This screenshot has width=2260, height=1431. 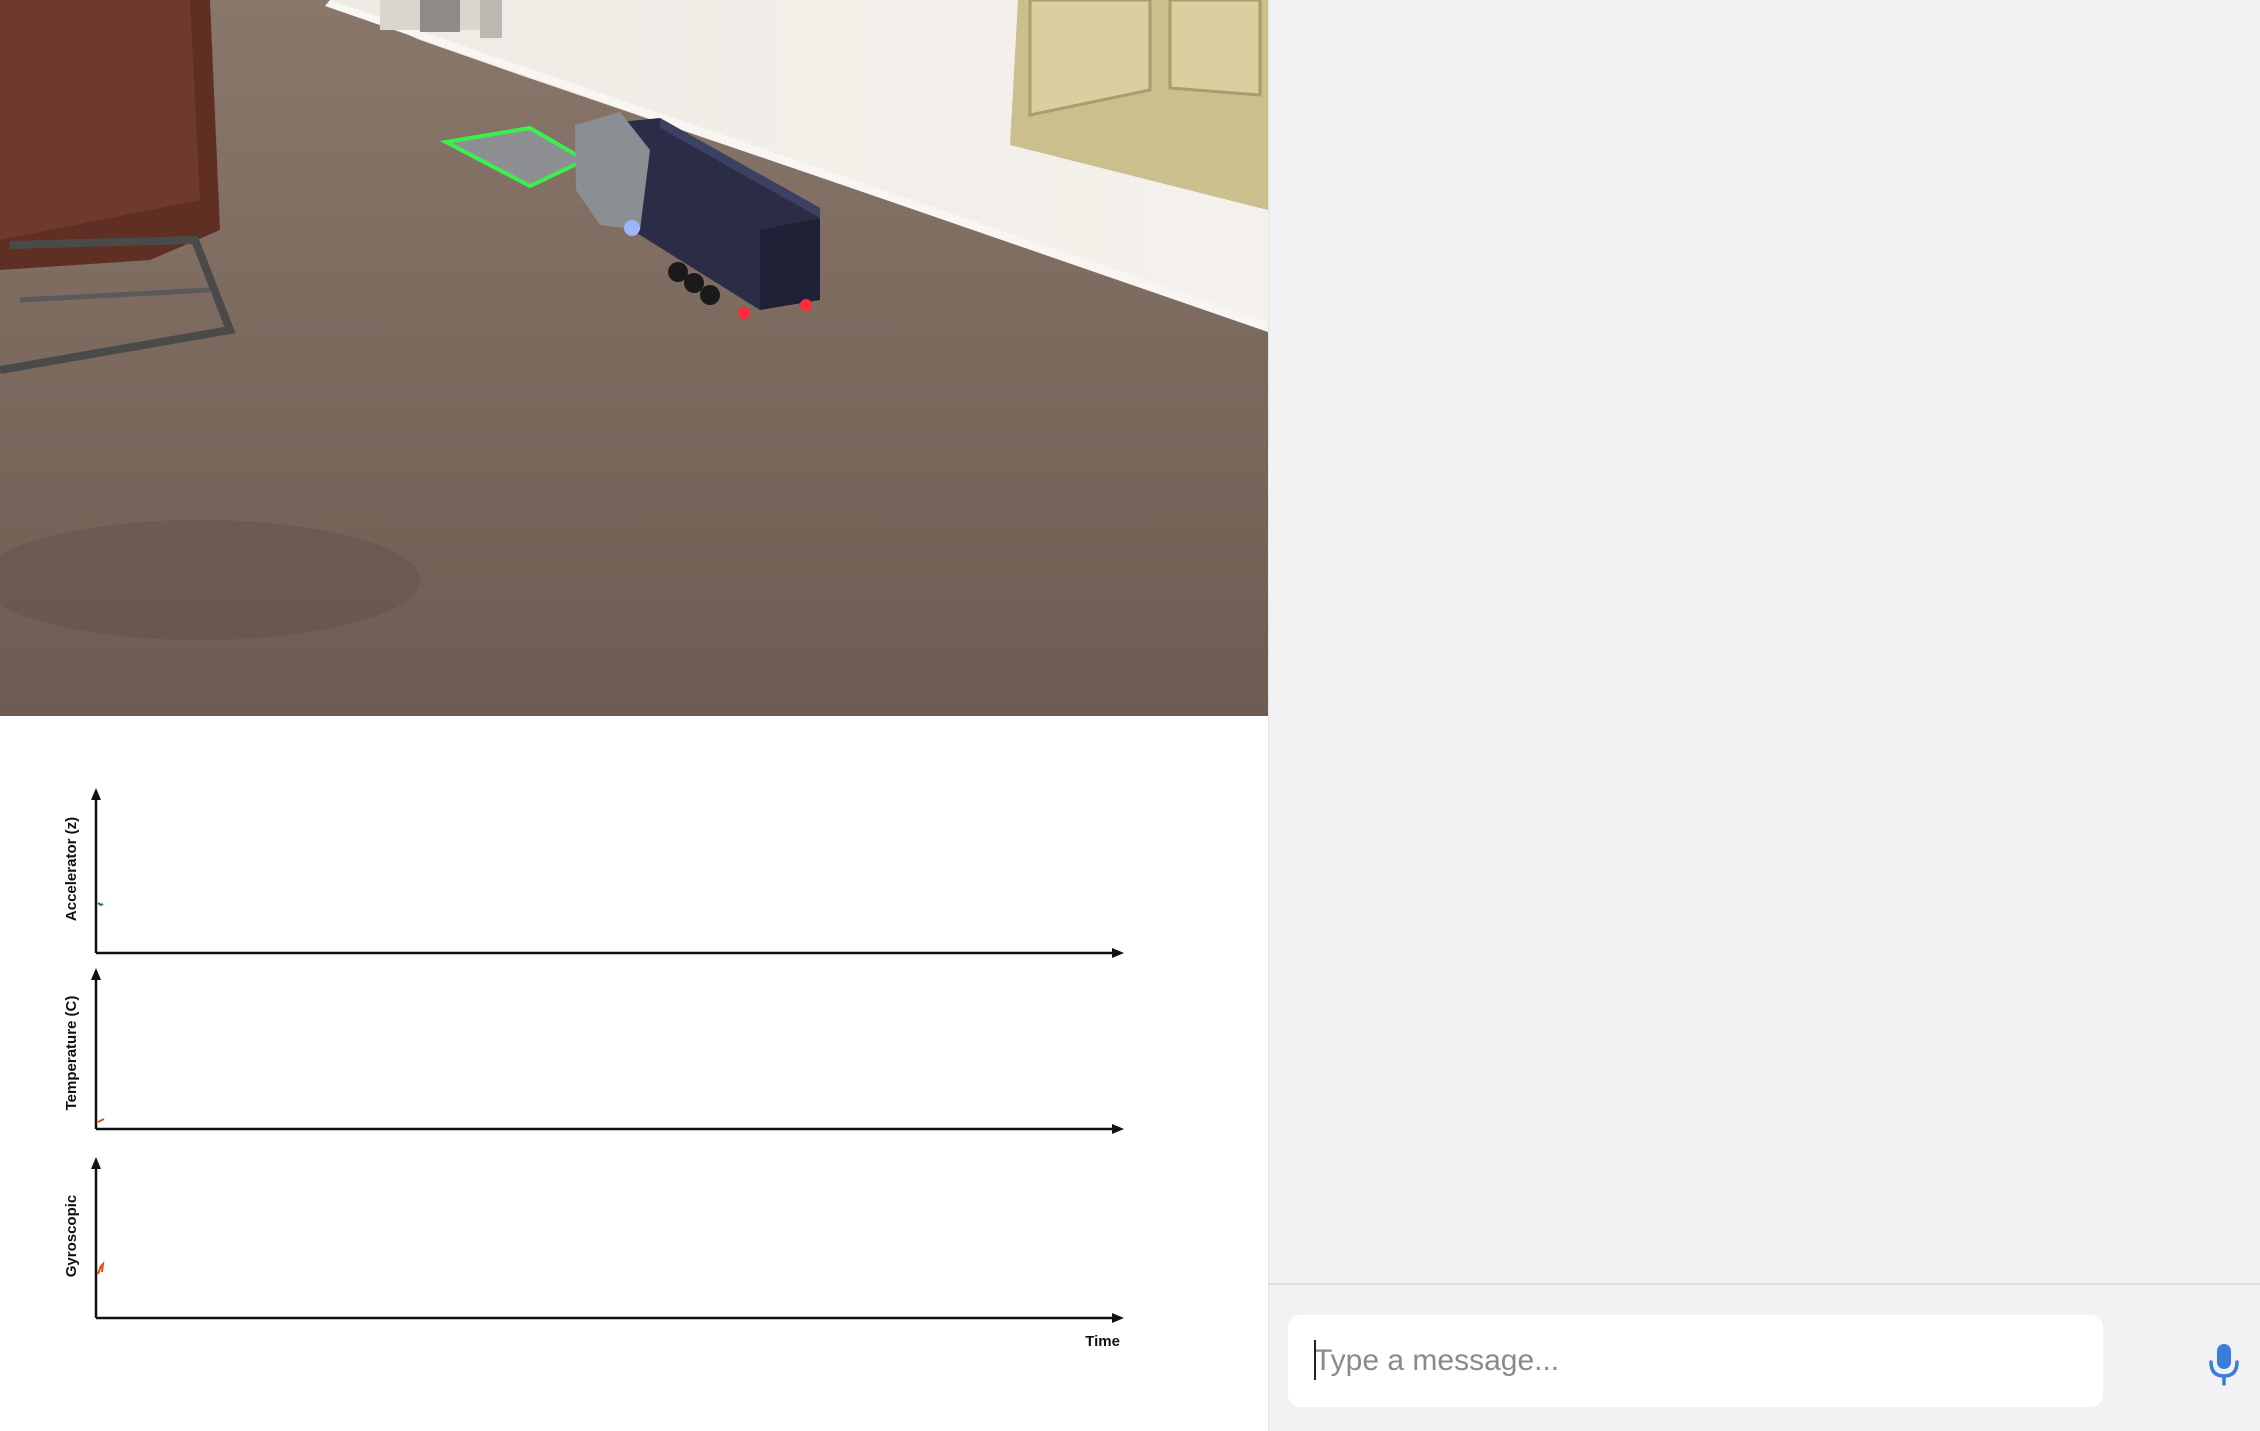 What do you see at coordinates (593, 1051) in the screenshot?
I see `chart-temperature: Temperature (C)` at bounding box center [593, 1051].